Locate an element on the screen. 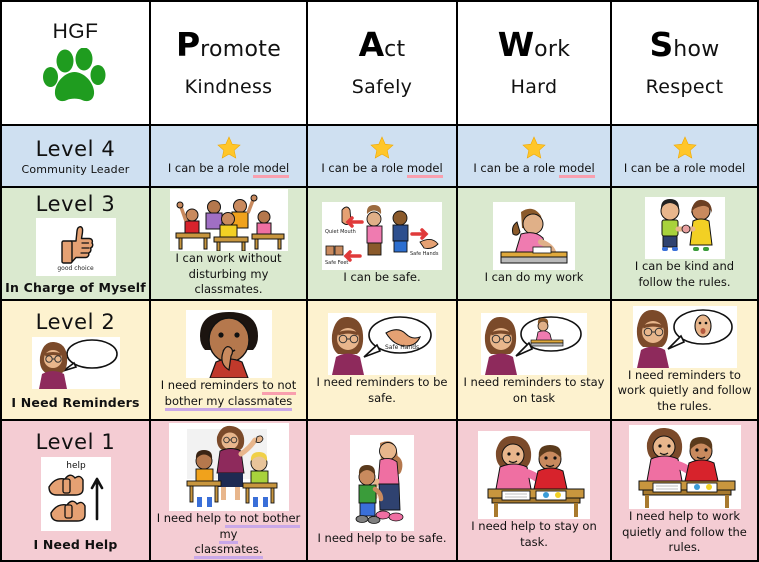  header-word-show: how is located at coordinates (696, 49).